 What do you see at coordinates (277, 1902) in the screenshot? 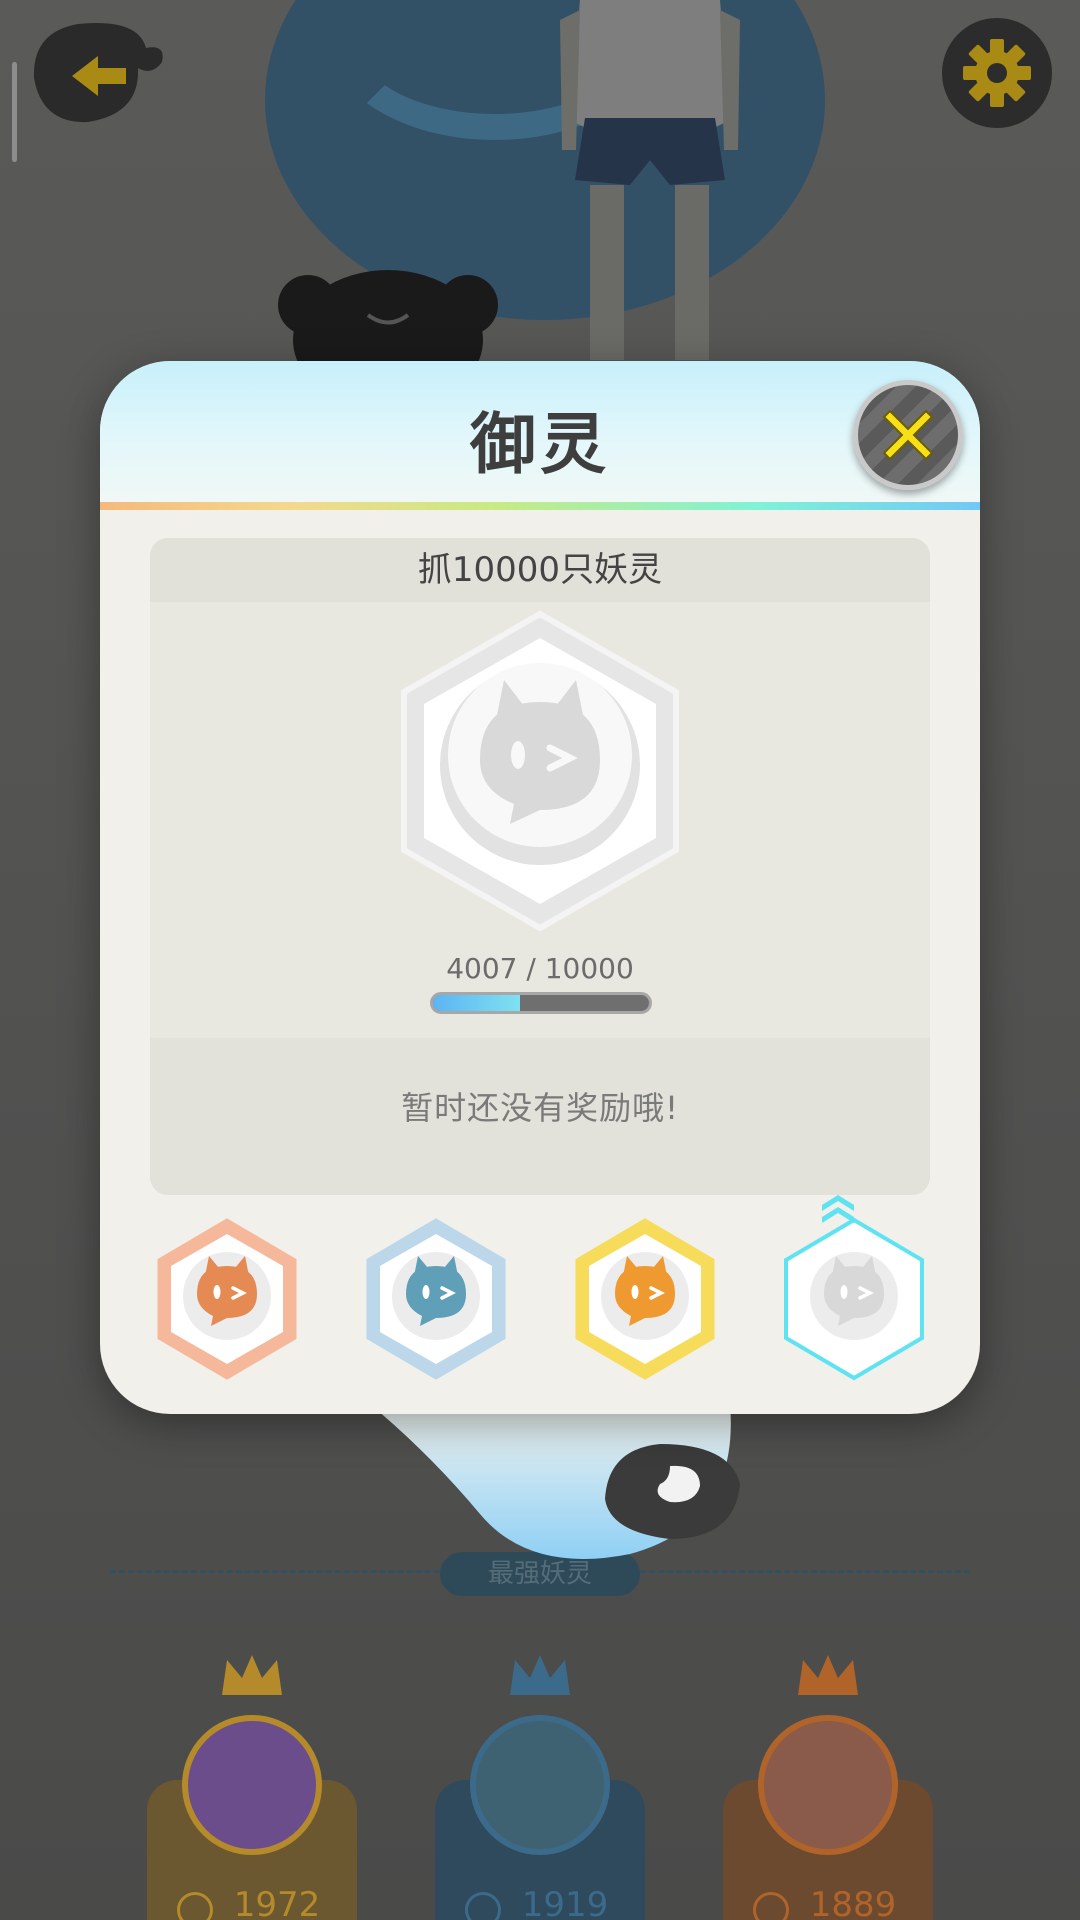
I see `leaderboard-score: 1972` at bounding box center [277, 1902].